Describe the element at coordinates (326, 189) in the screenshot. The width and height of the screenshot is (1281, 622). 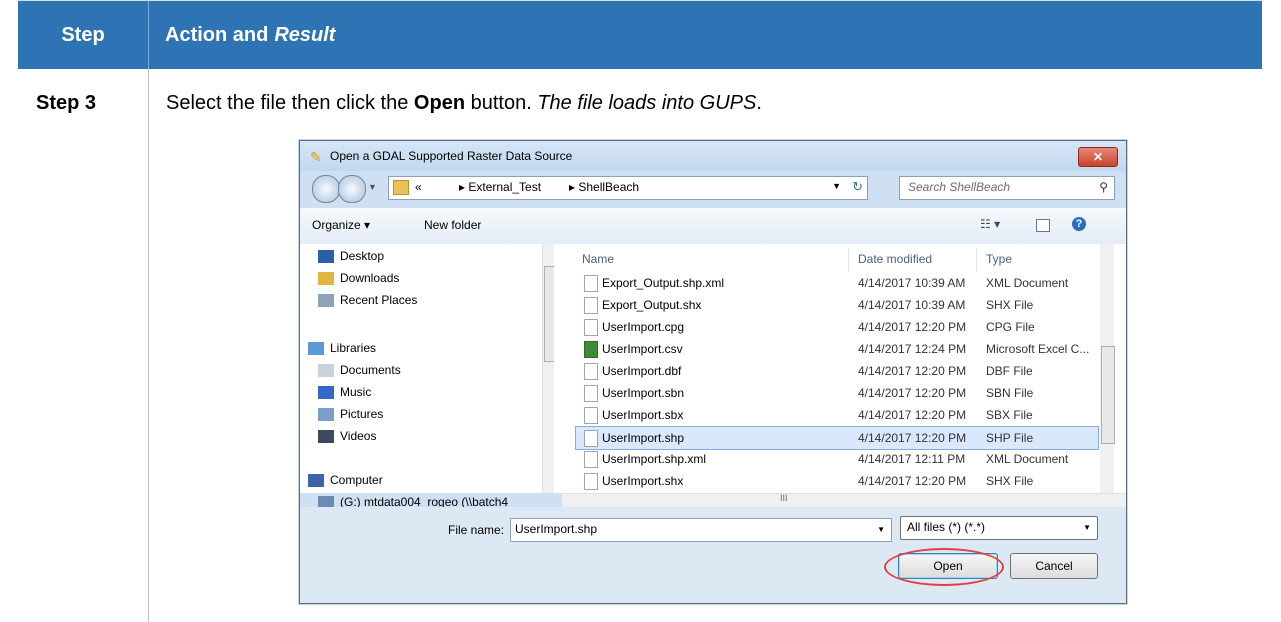
I see `back-button` at that location.